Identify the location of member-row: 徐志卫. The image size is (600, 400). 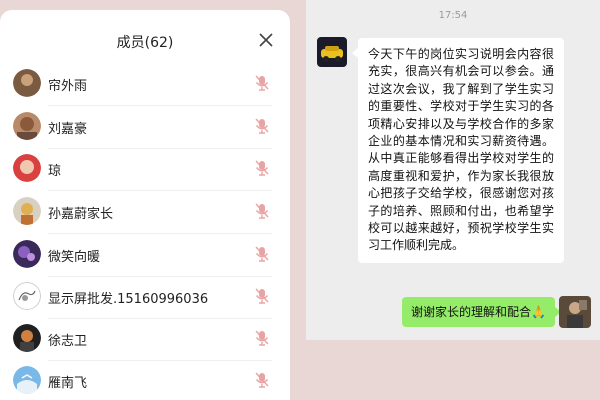
(145, 340).